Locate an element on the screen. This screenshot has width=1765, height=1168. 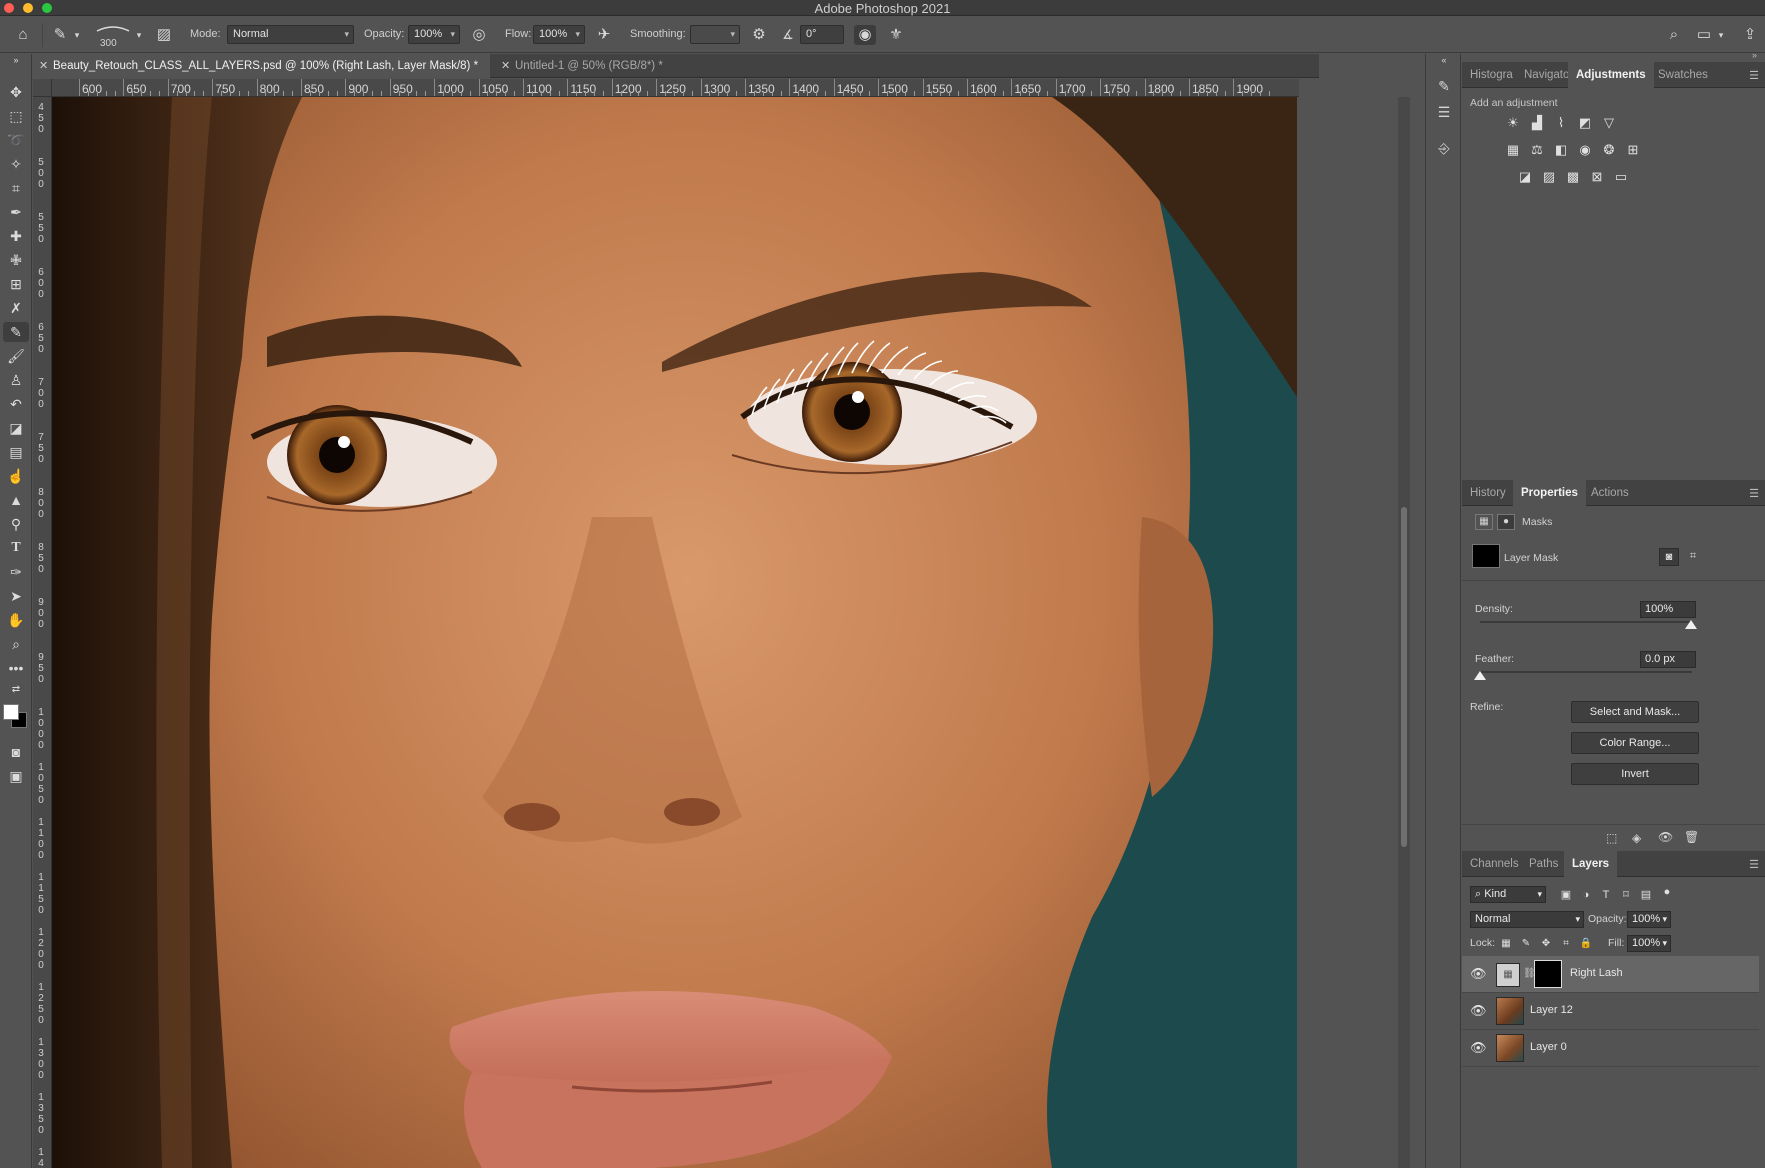
lock-position-icon: ✥ is located at coordinates (1546, 944).